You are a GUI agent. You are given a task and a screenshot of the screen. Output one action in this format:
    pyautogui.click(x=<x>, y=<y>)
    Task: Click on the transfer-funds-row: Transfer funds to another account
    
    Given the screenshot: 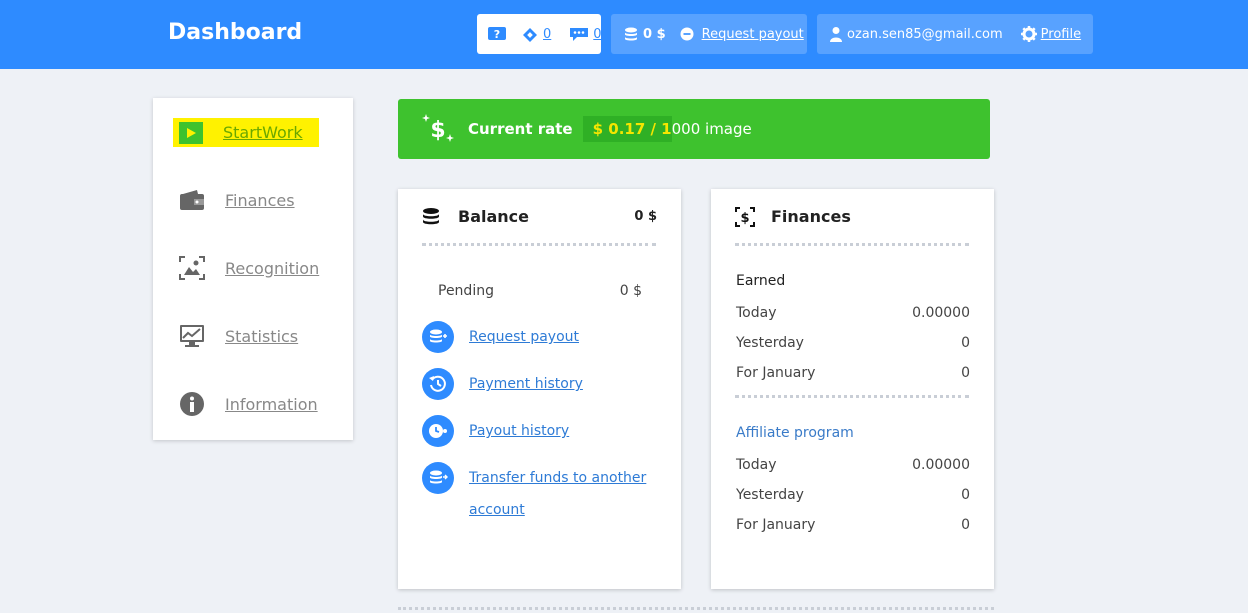 What is the action you would take?
    pyautogui.click(x=535, y=494)
    